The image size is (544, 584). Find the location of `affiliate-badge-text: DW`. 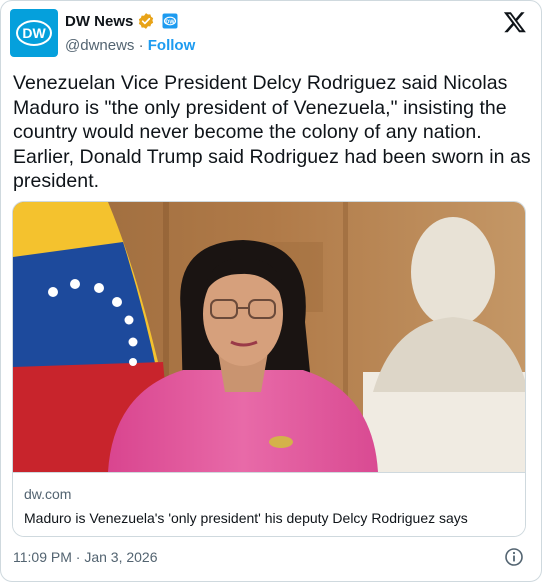

affiliate-badge-text: DW is located at coordinates (171, 22).